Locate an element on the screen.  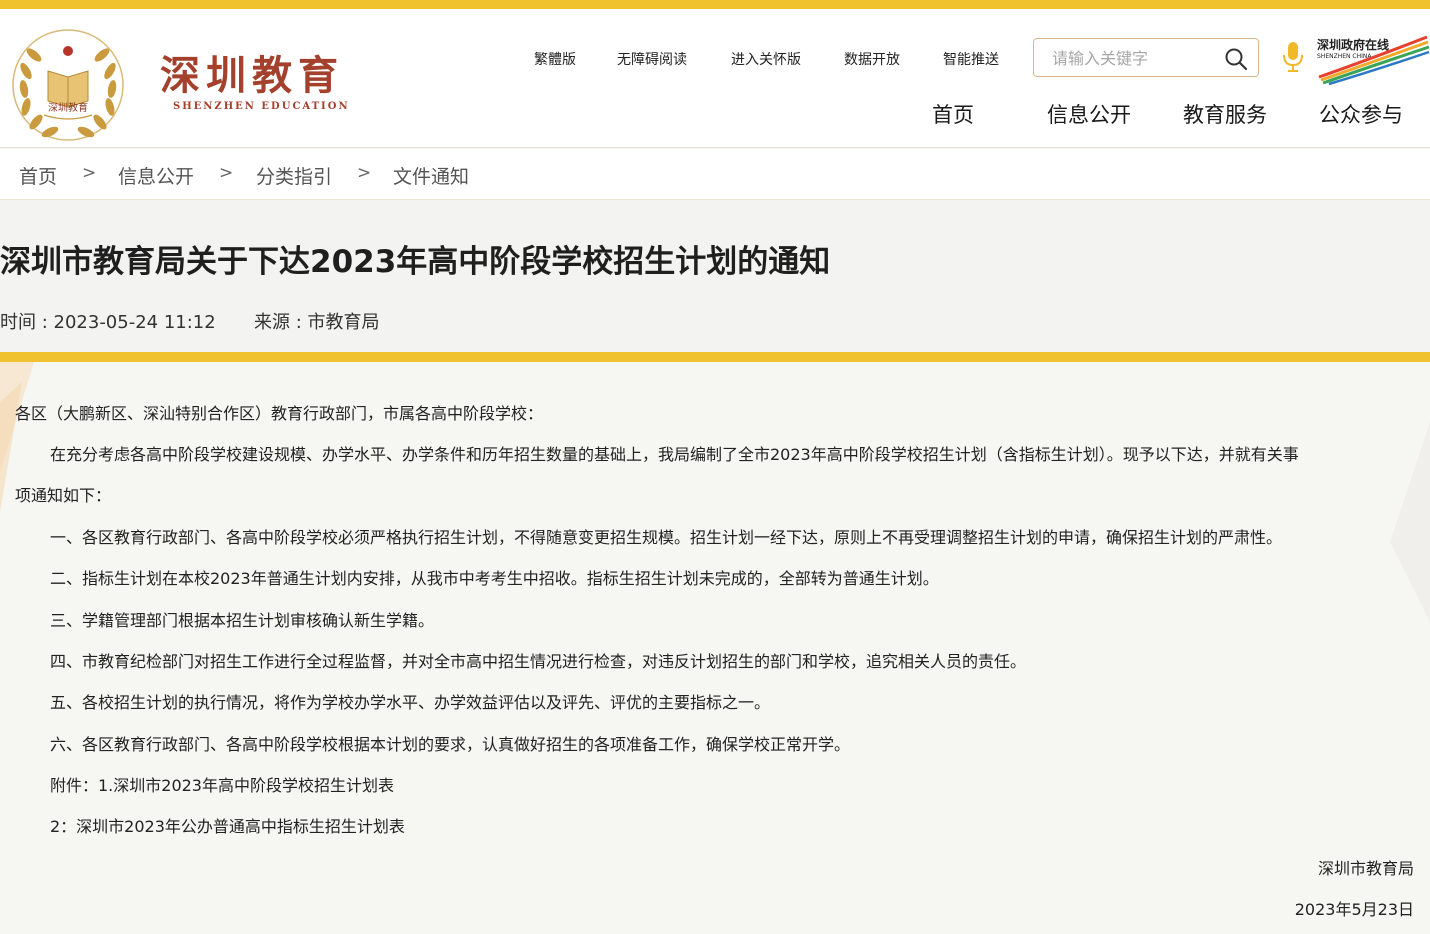
issue-date: 2023年5月23日 is located at coordinates (1354, 909).